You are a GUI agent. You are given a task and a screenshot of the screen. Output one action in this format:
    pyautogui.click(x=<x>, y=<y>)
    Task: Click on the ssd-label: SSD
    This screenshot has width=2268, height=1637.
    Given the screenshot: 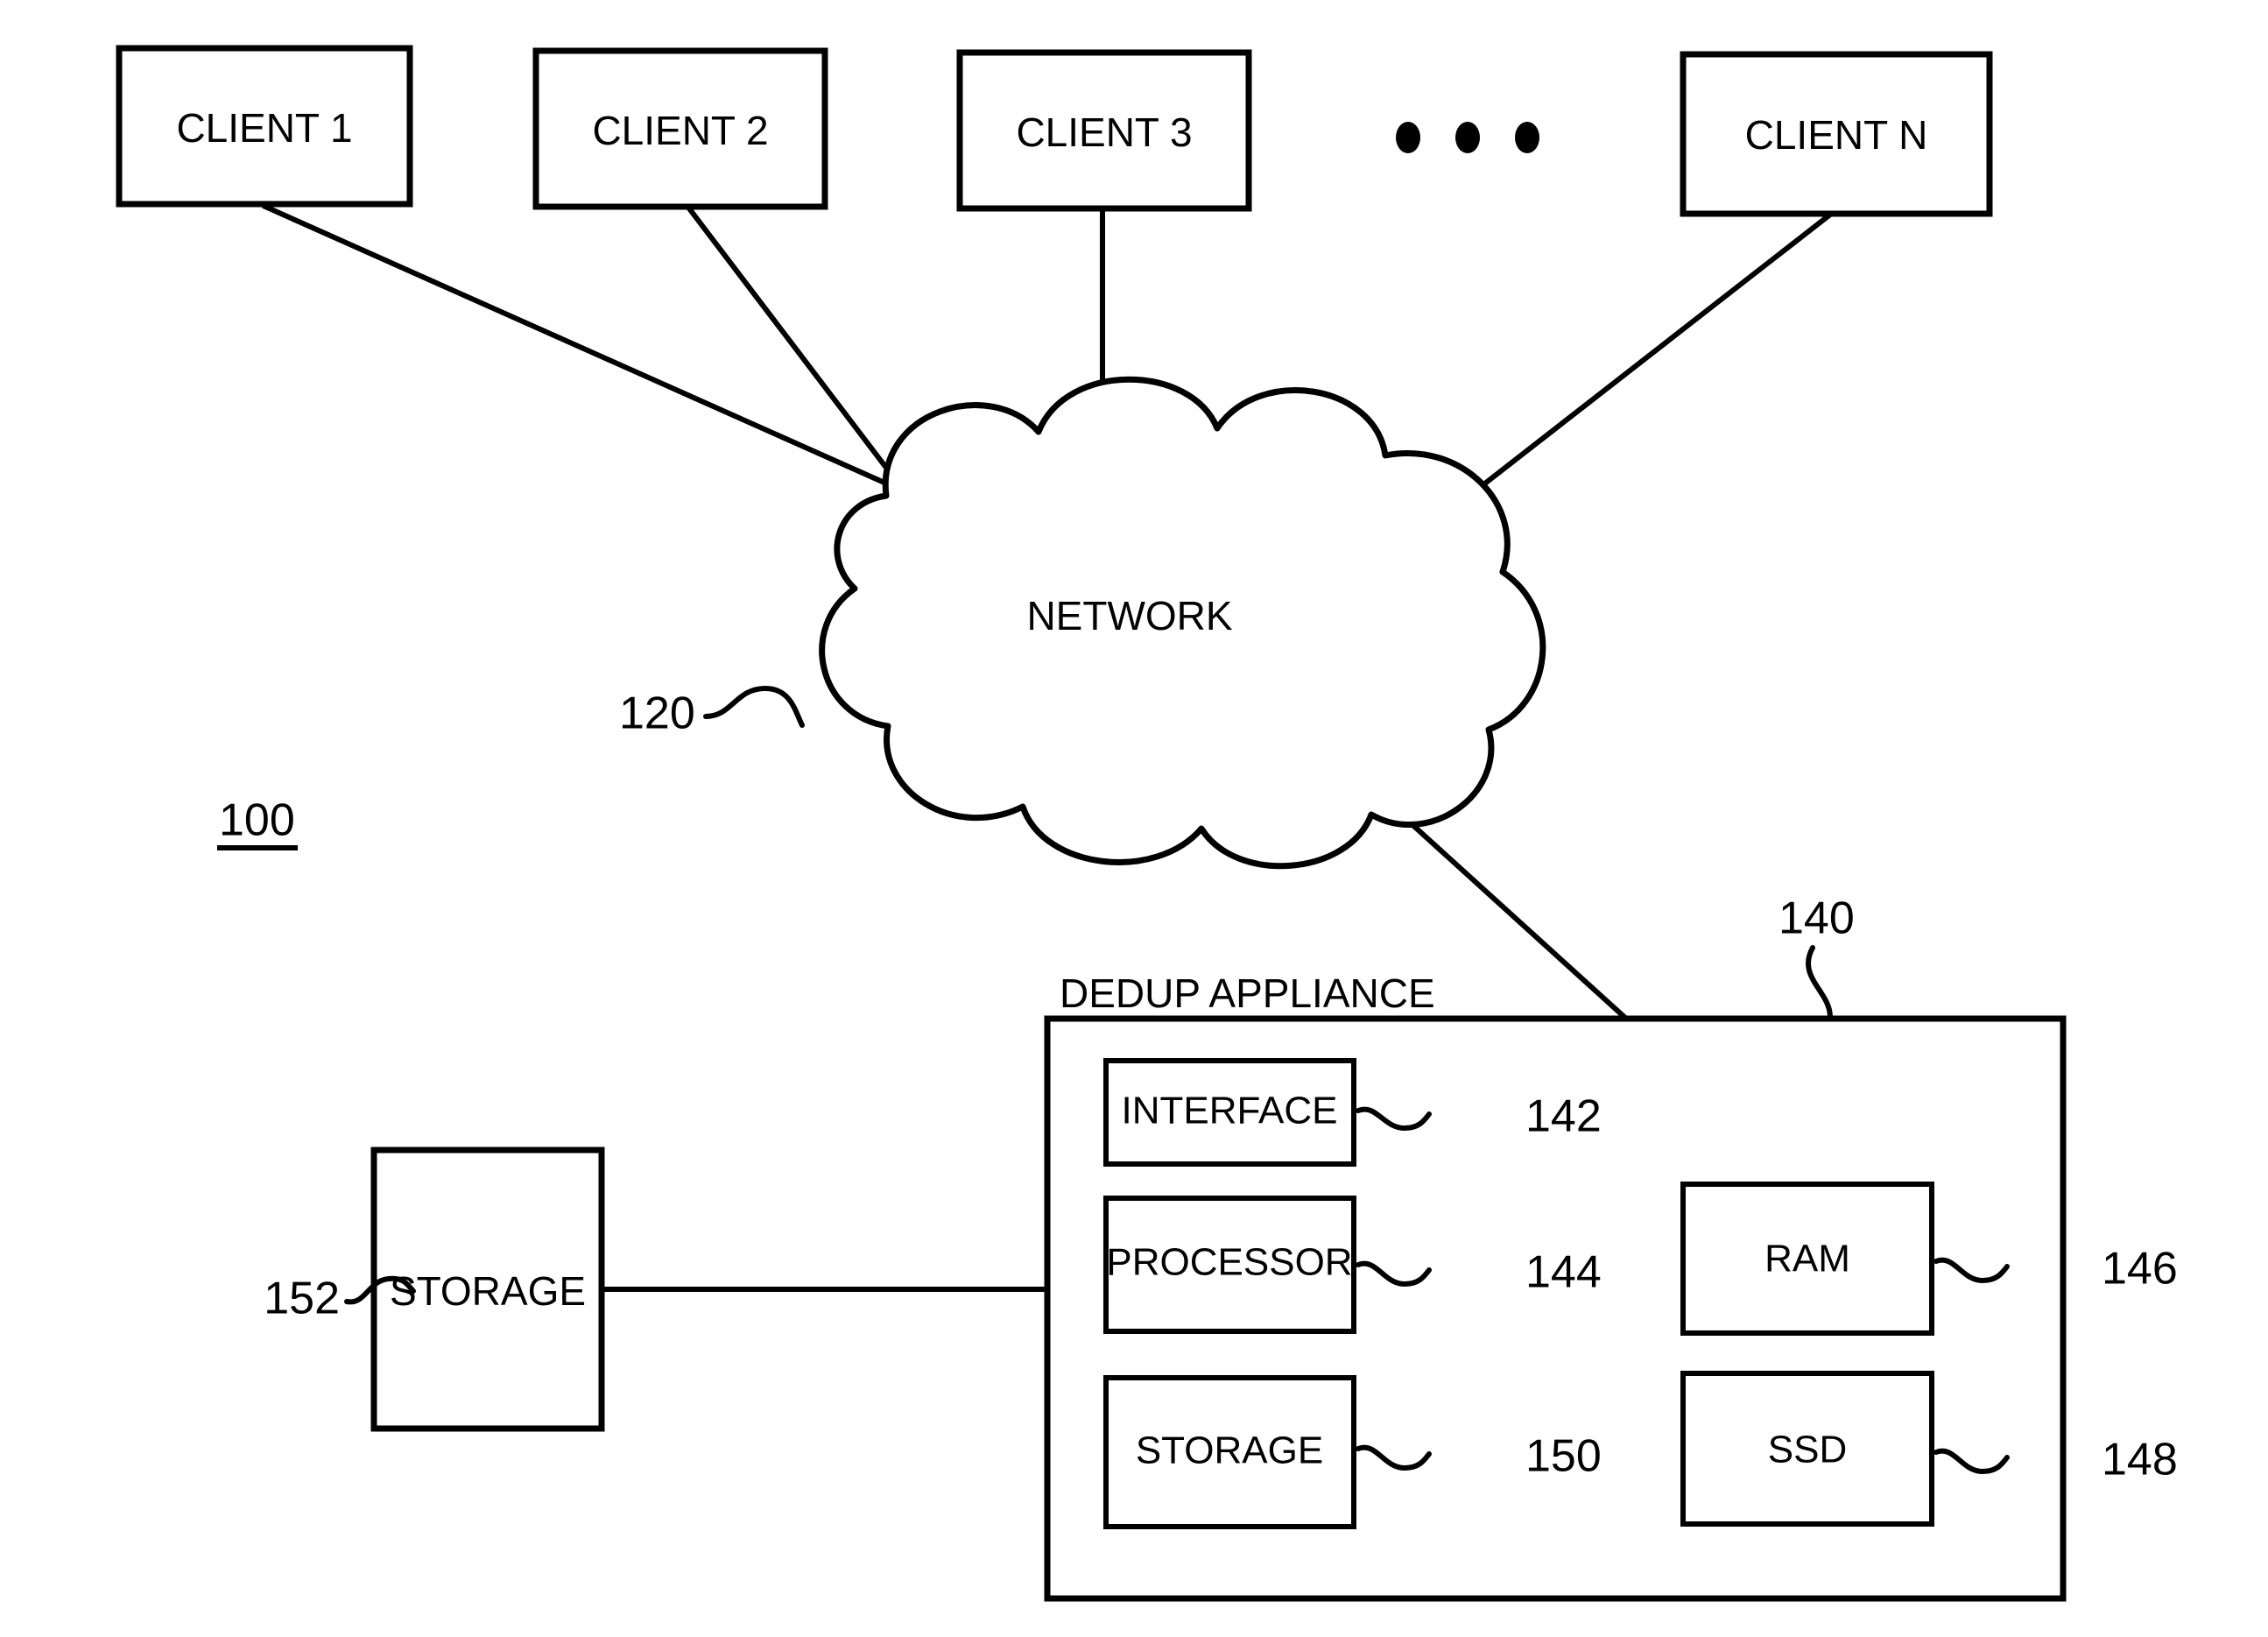 What is the action you would take?
    pyautogui.click(x=1808, y=1450)
    